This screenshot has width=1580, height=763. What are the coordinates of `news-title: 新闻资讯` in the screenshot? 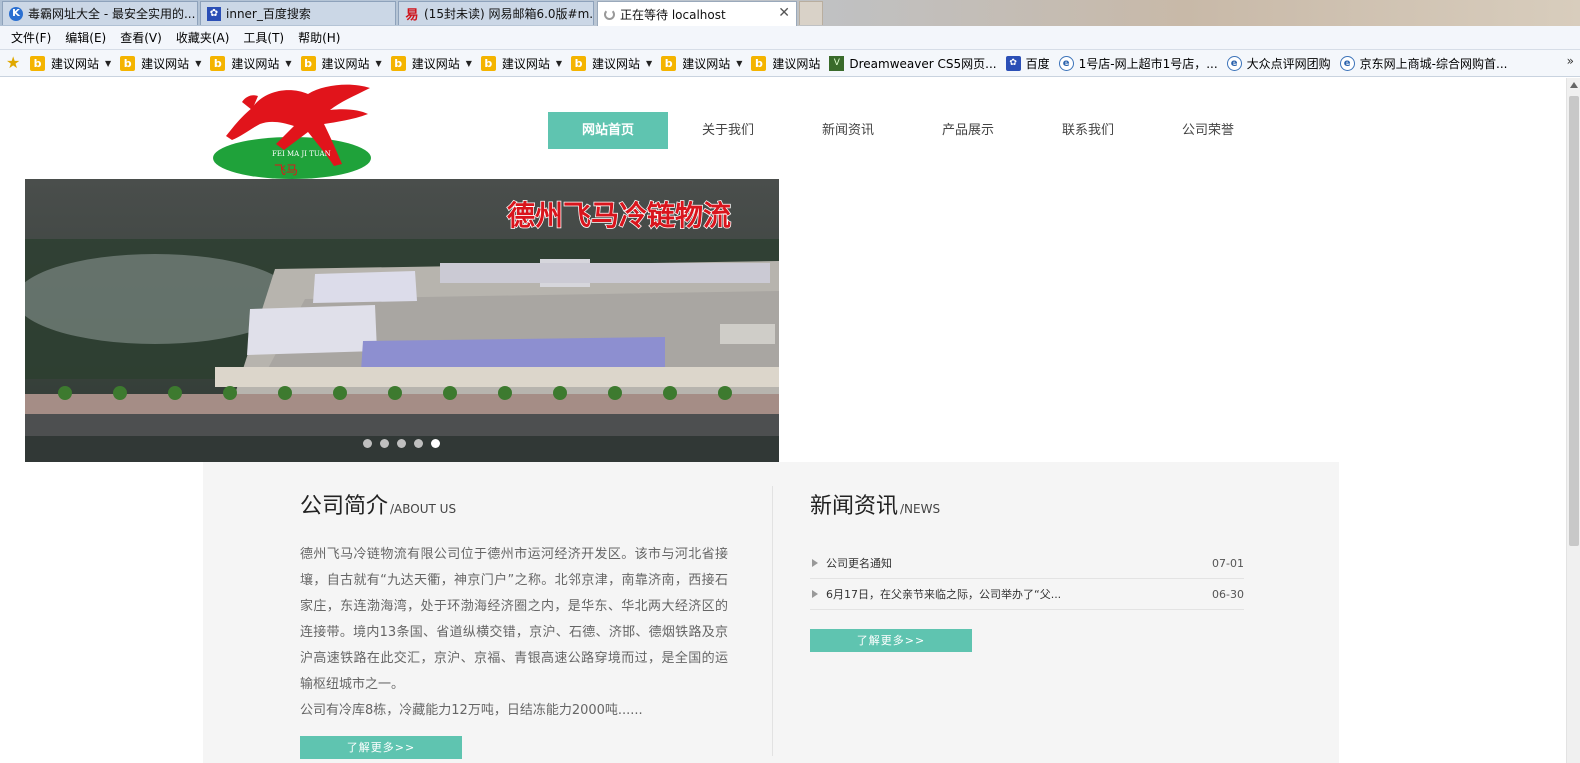 It's located at (854, 506).